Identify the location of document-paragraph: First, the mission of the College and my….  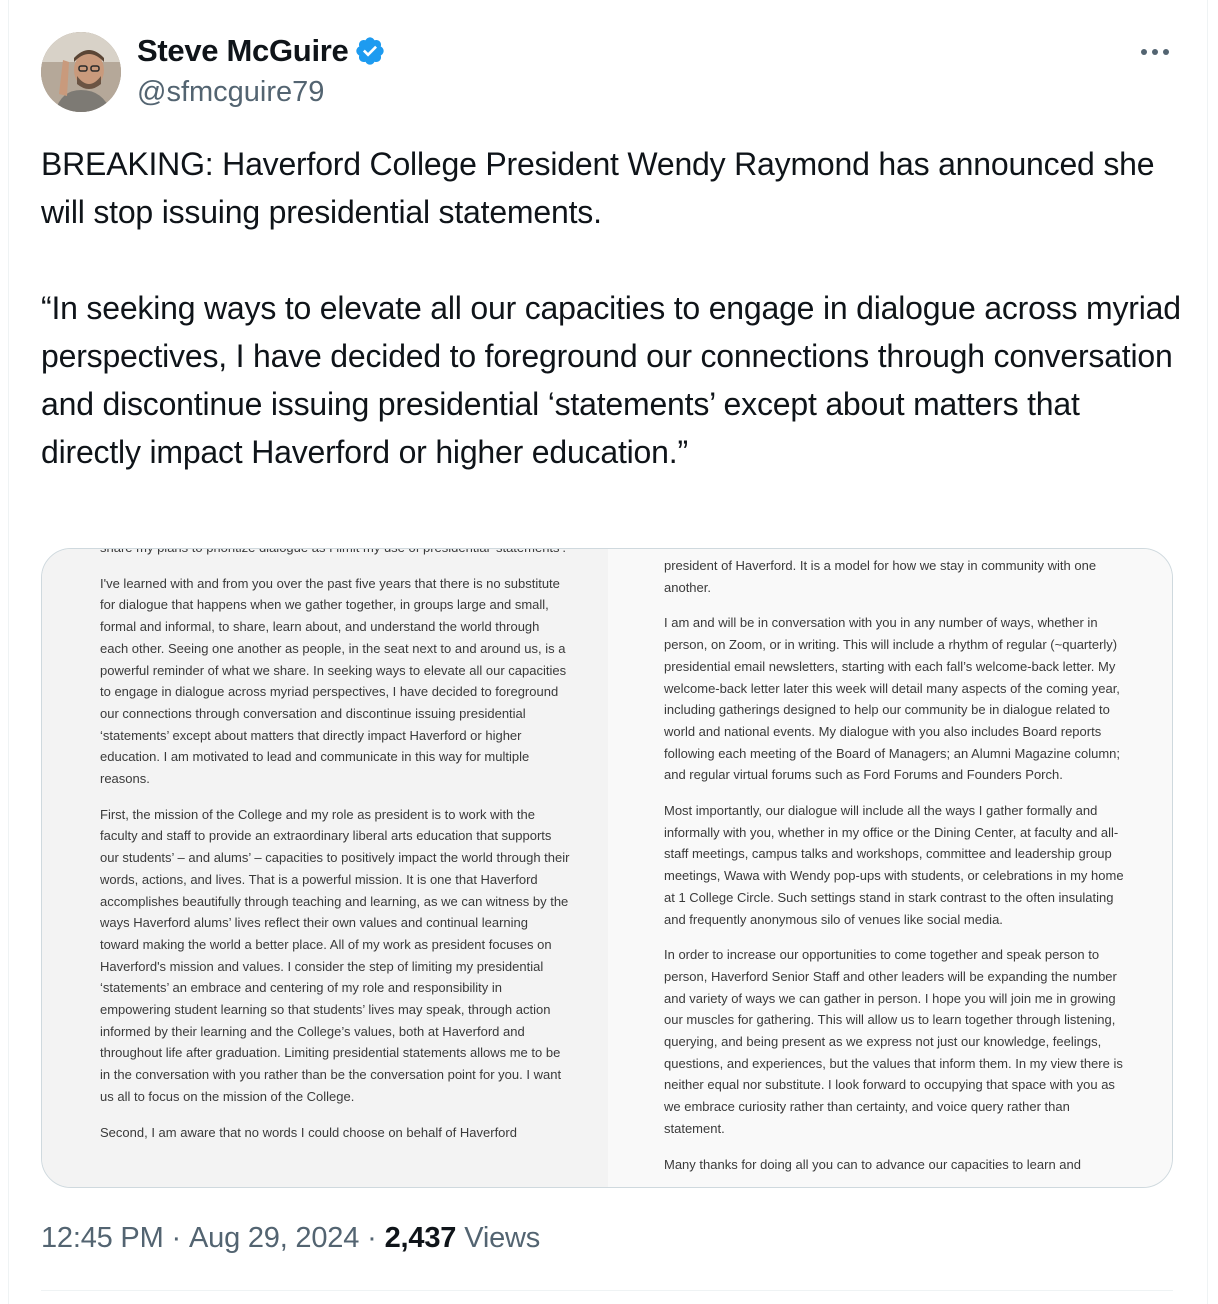
(335, 955).